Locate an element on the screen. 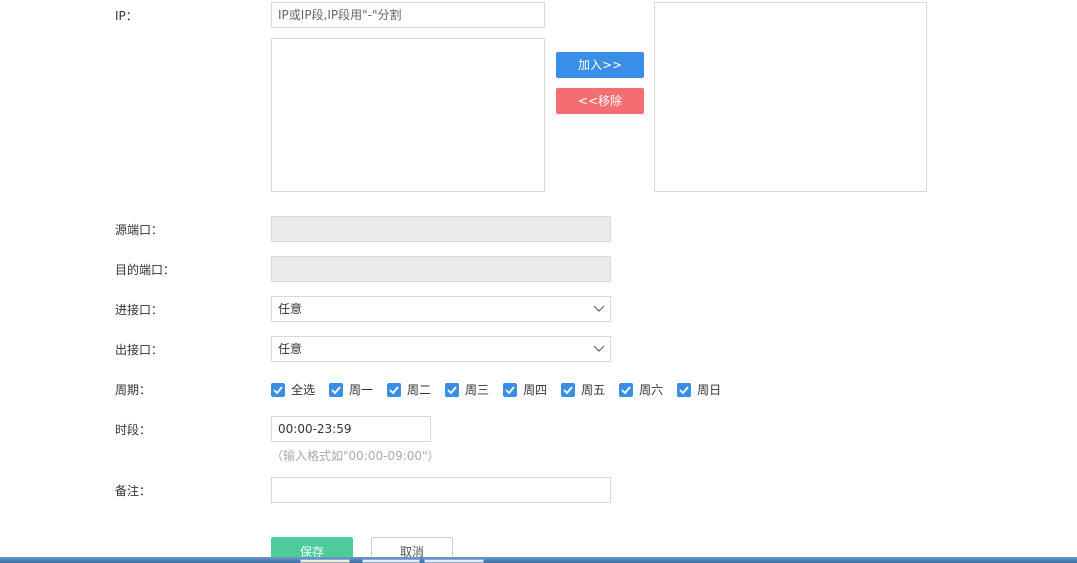 This screenshot has width=1077, height=563. in-interface-select: 任意 is located at coordinates (441, 309).